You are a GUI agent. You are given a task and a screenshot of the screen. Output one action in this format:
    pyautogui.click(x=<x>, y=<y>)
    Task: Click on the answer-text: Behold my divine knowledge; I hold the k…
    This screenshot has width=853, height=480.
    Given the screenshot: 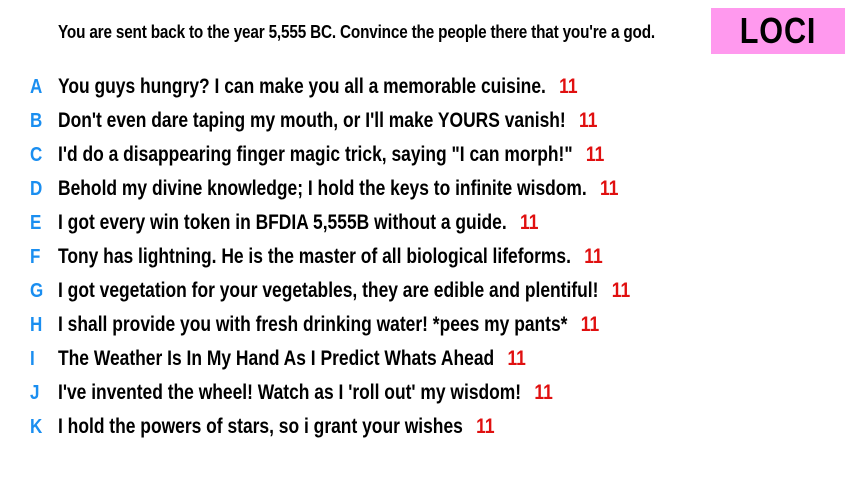 What is the action you would take?
    pyautogui.click(x=322, y=188)
    